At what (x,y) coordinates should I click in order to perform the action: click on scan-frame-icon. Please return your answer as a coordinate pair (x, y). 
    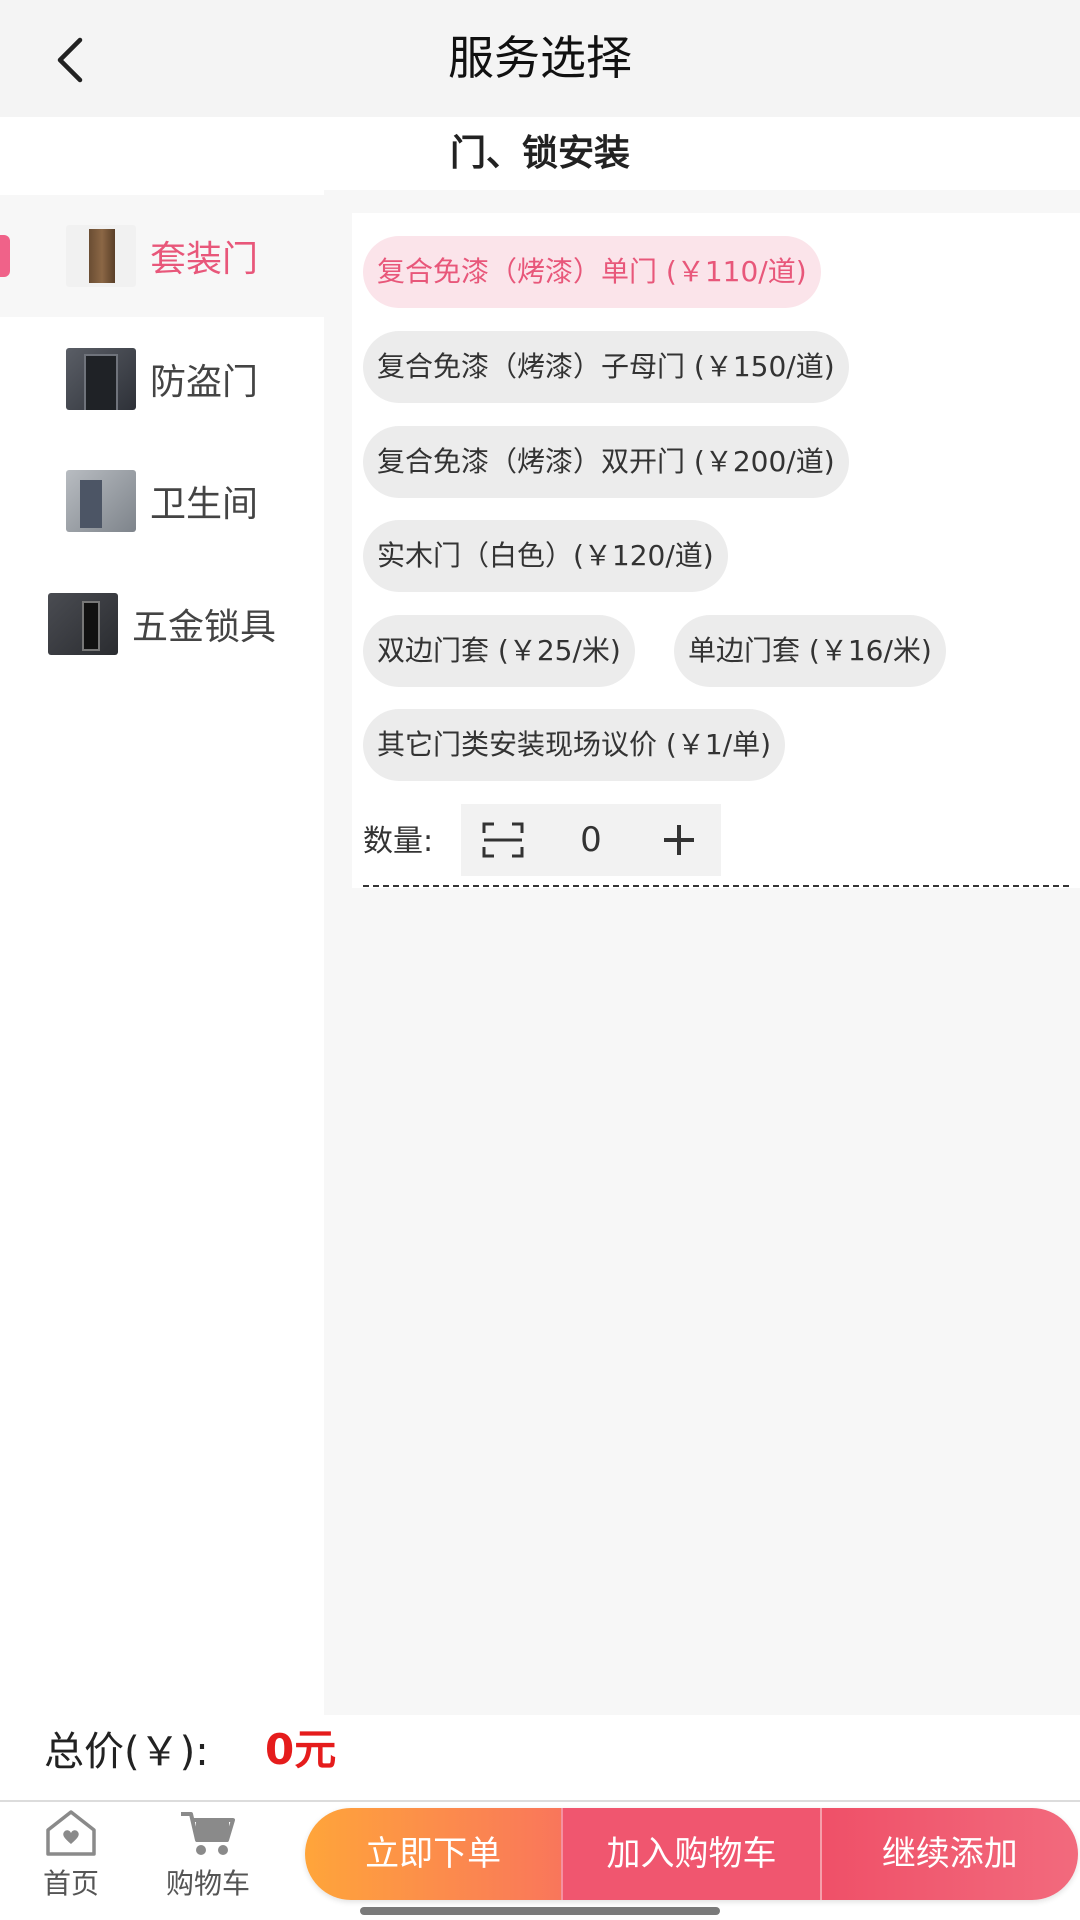
    Looking at the image, I should click on (503, 840).